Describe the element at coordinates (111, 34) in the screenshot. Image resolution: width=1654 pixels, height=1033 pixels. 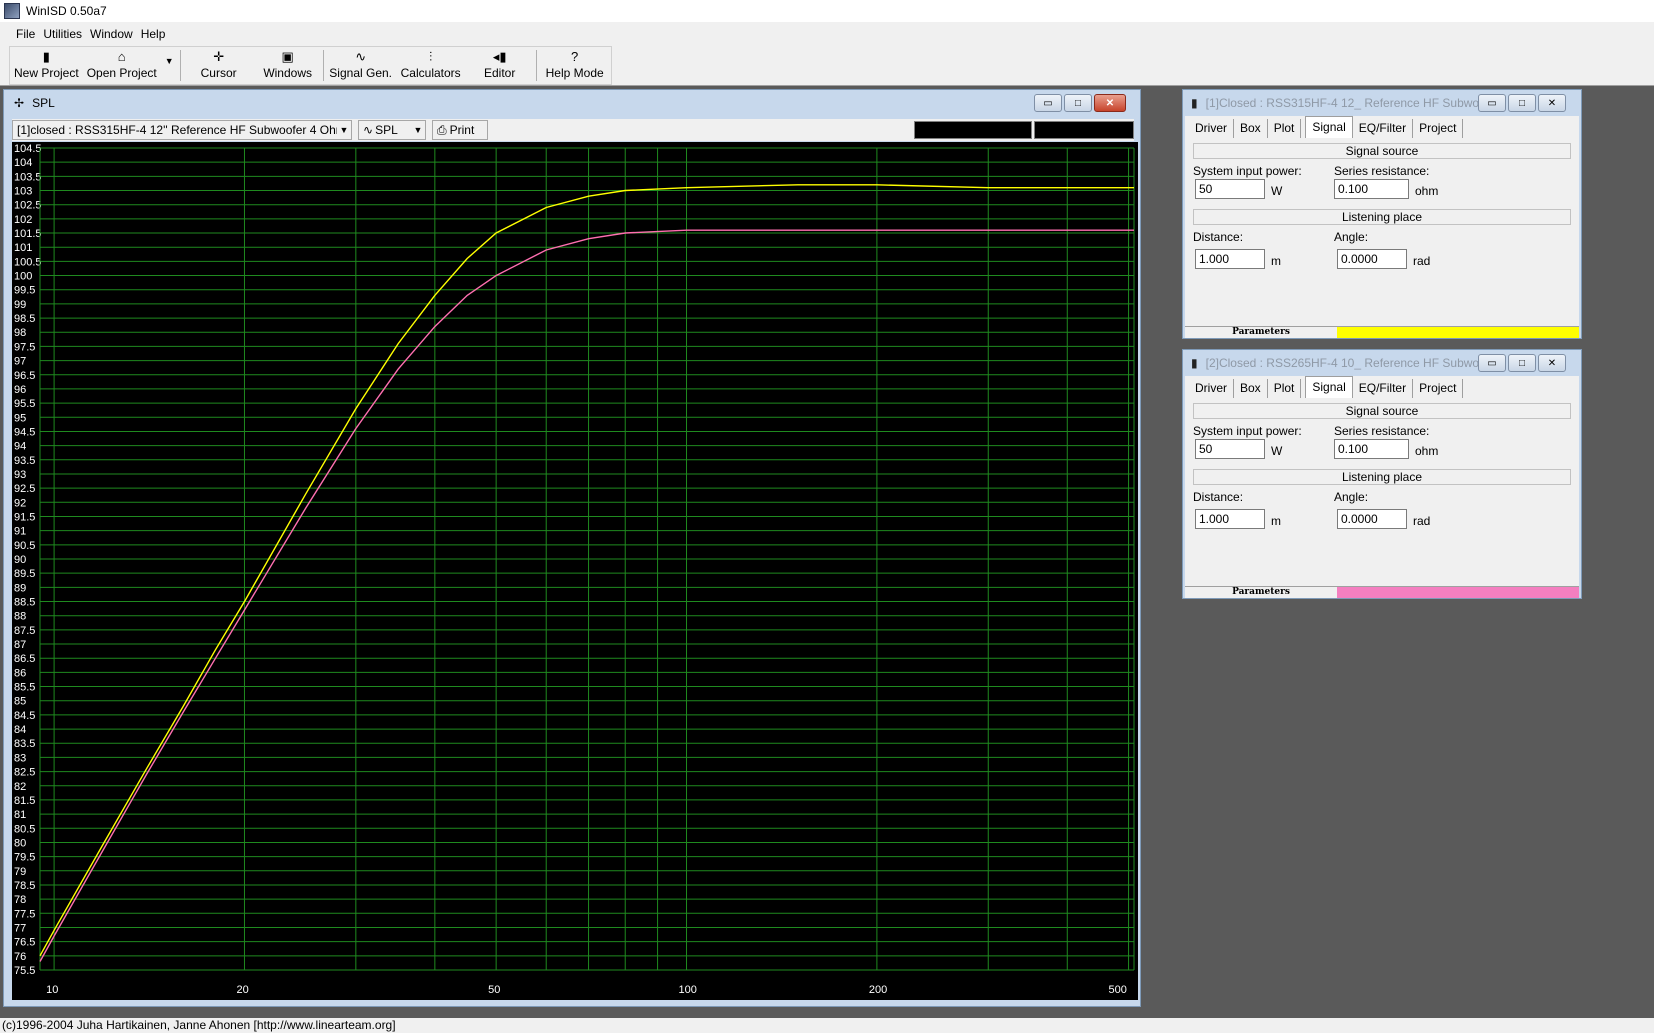
I see `menu-window: Window` at that location.